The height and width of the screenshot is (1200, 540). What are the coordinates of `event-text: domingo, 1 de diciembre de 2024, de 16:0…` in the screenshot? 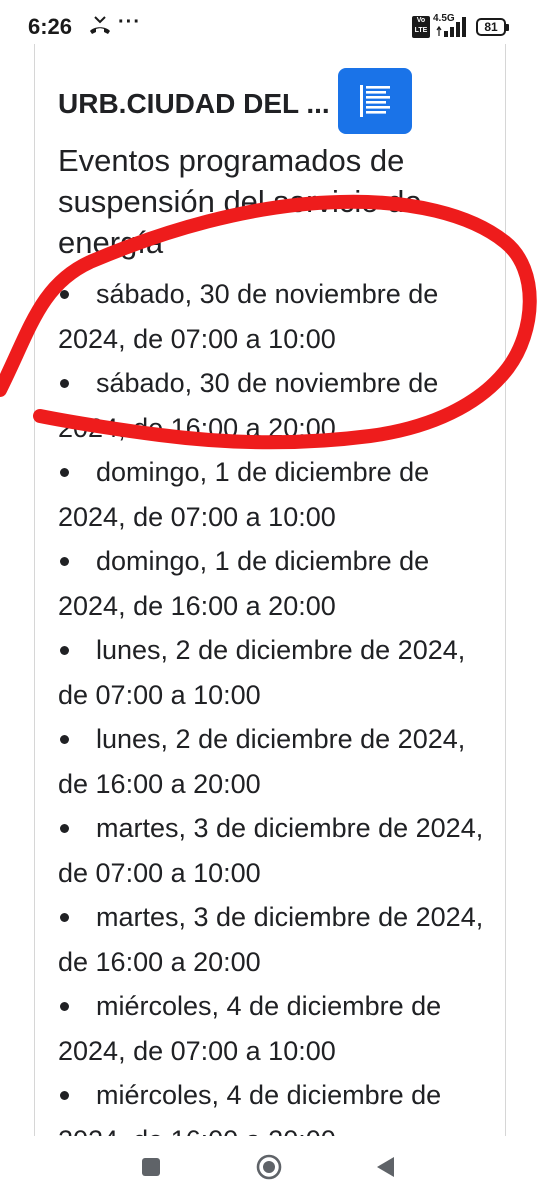 It's located at (244, 583).